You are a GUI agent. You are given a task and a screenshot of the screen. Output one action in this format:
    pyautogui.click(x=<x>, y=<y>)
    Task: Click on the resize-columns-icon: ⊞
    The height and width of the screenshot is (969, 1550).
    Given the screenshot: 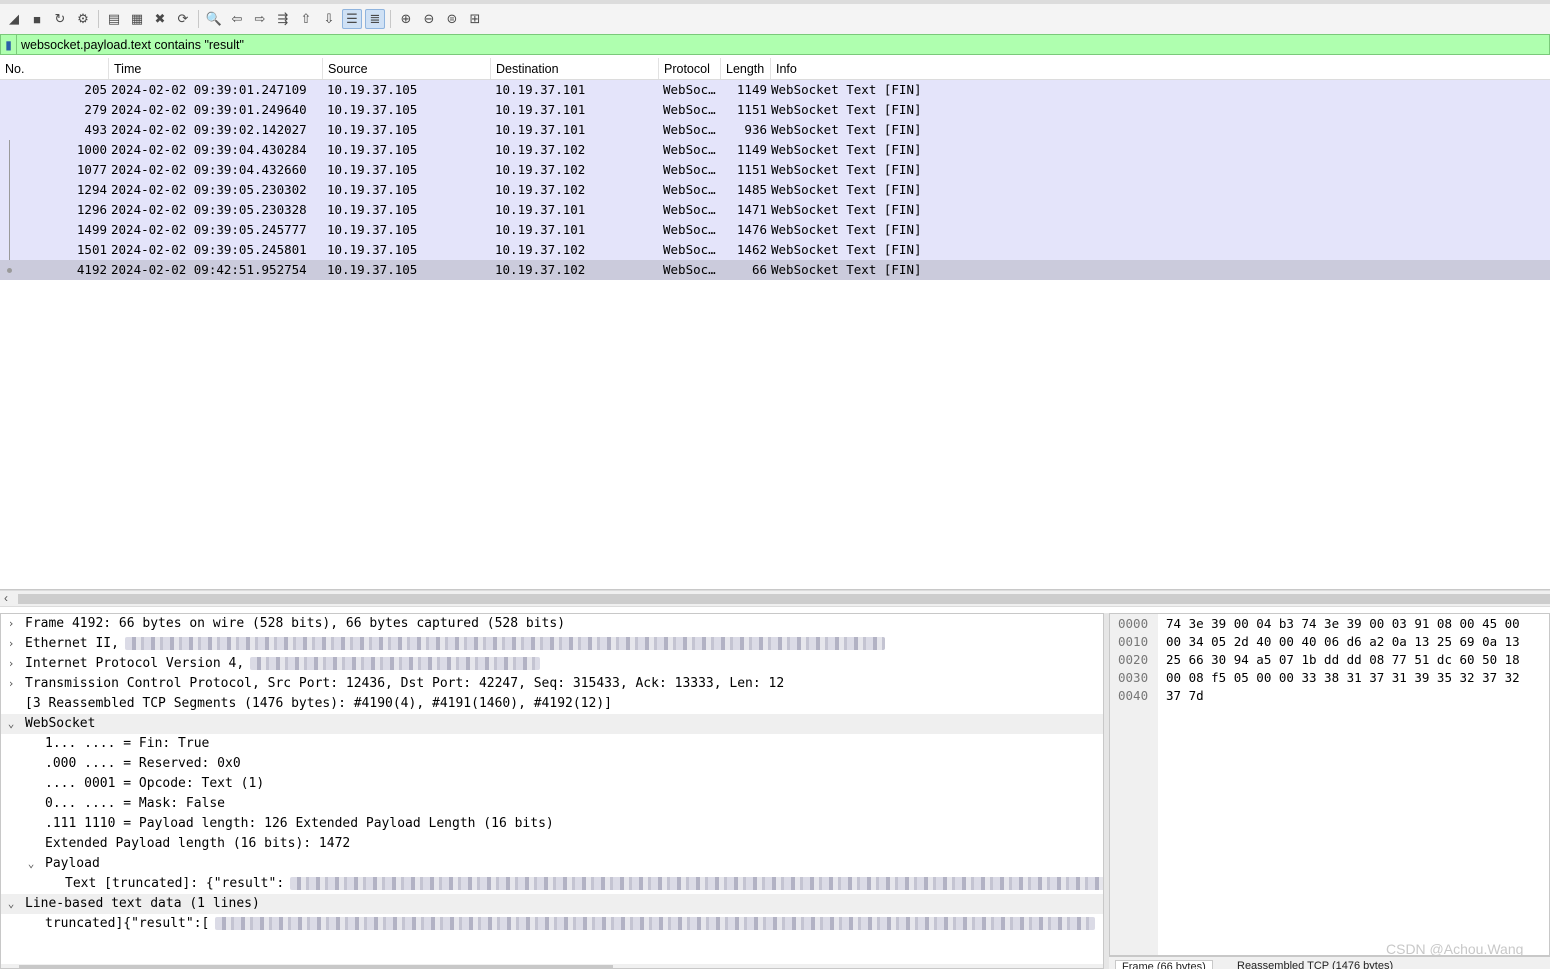 What is the action you would take?
    pyautogui.click(x=475, y=19)
    